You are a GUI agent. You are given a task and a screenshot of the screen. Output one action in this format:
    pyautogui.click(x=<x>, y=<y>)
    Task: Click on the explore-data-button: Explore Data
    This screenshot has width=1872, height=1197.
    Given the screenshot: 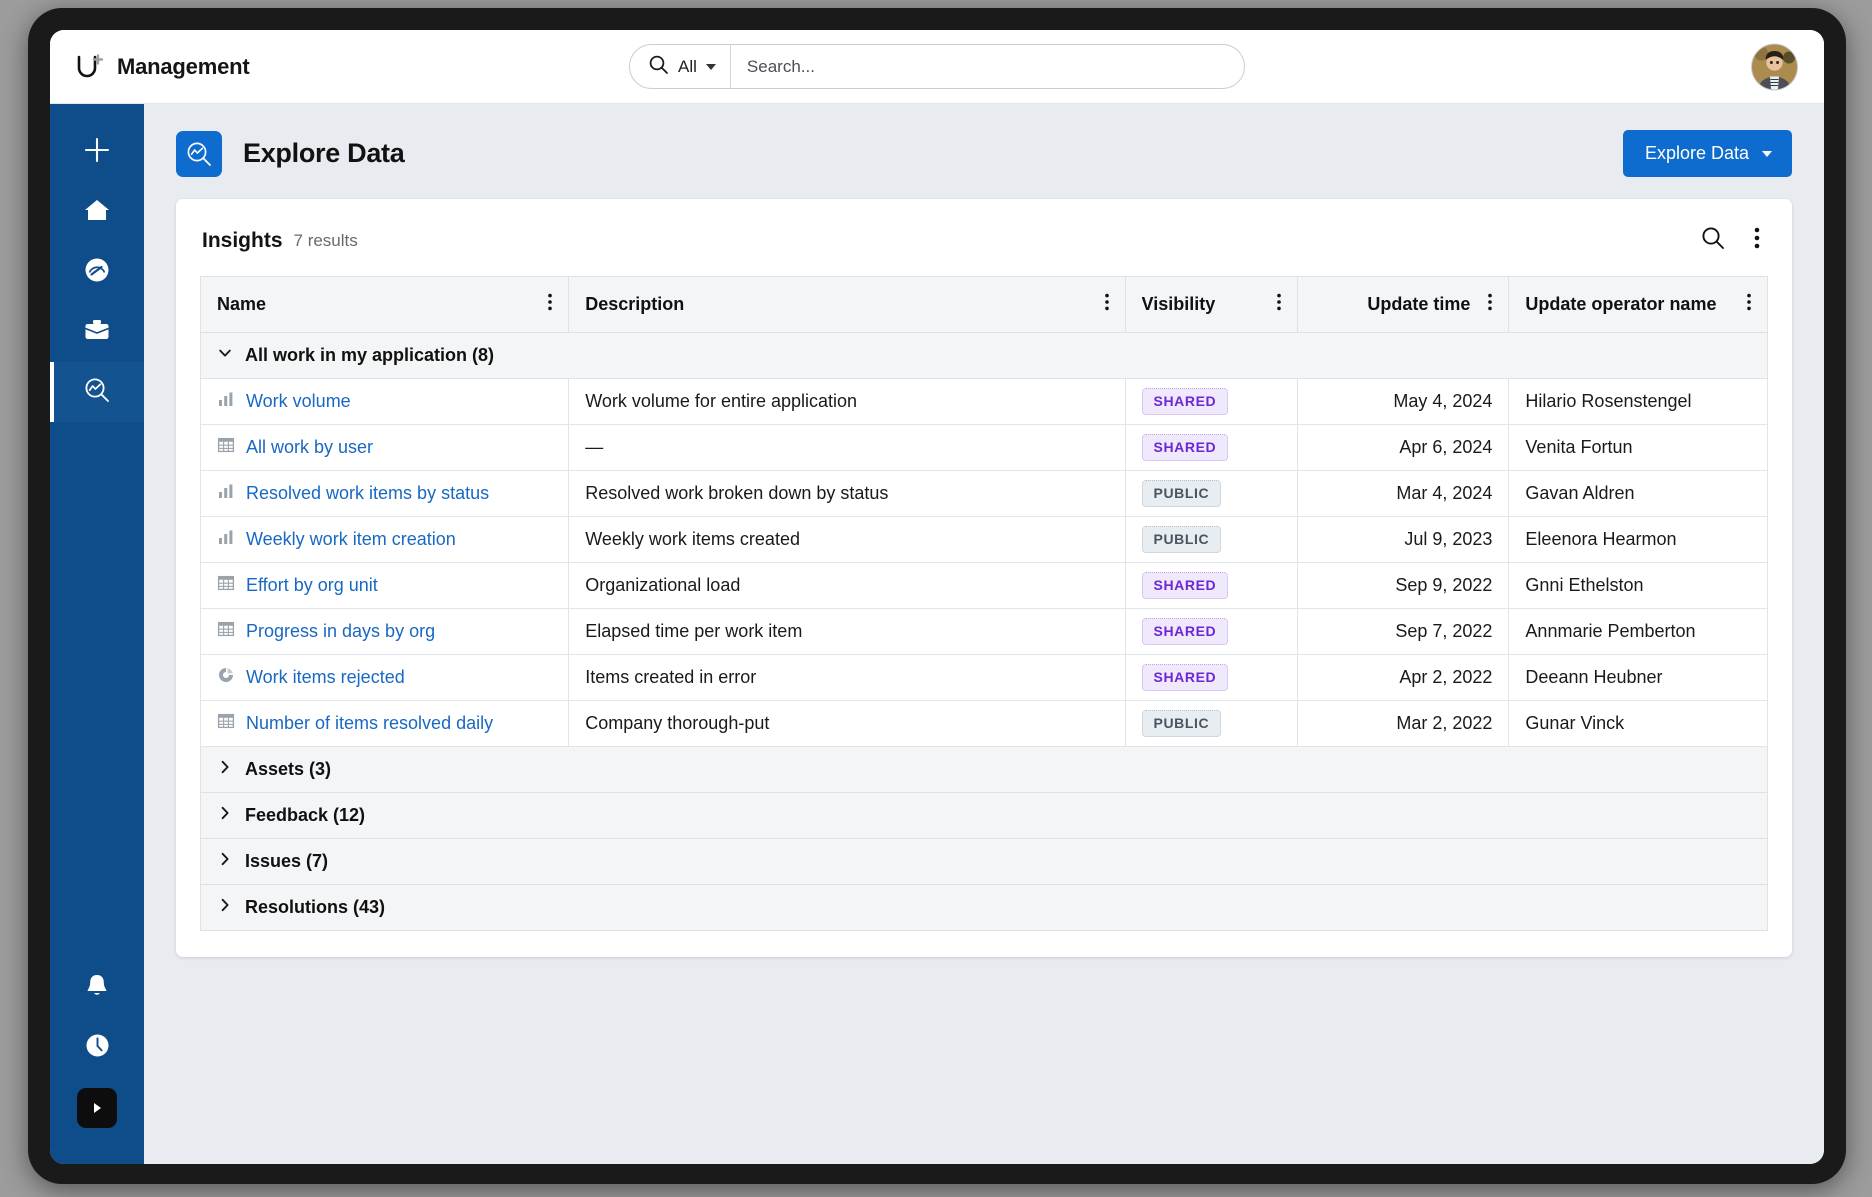 What is the action you would take?
    pyautogui.click(x=1707, y=153)
    